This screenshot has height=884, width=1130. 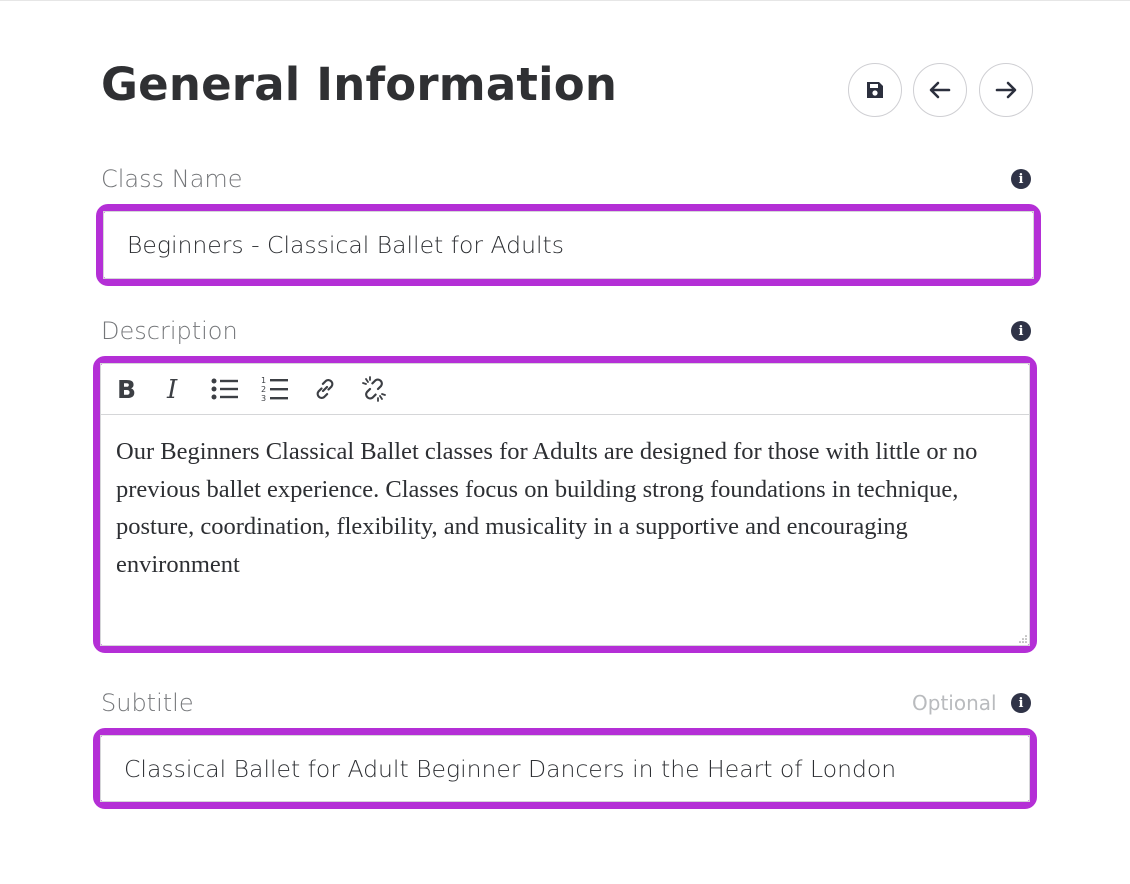 I want to click on numbered-list-icon: 1 2 3, so click(x=274, y=389).